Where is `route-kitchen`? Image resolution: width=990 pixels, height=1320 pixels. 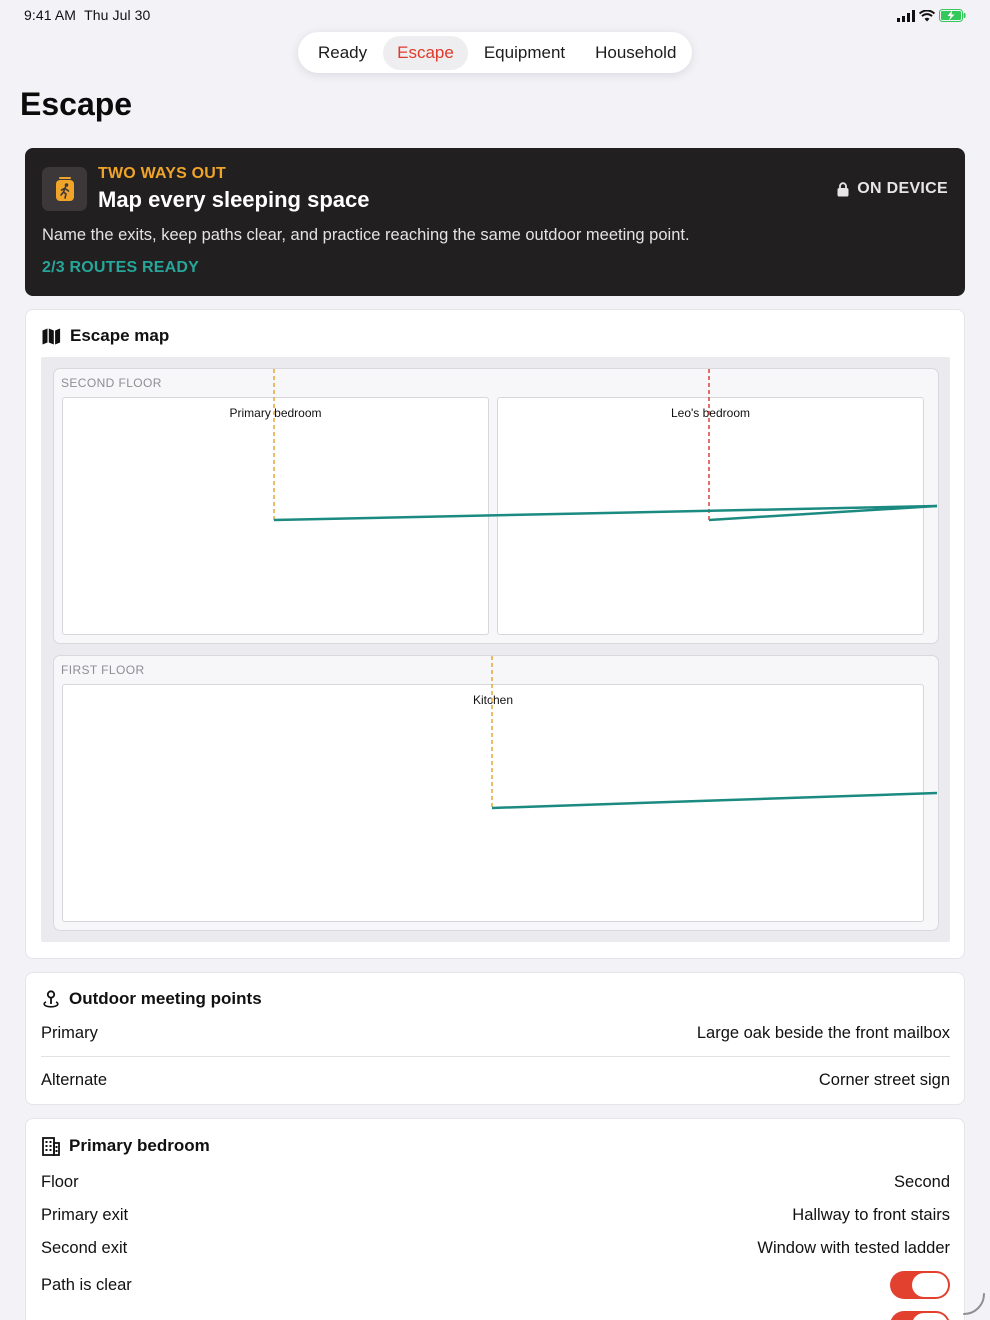 route-kitchen is located at coordinates (714, 800).